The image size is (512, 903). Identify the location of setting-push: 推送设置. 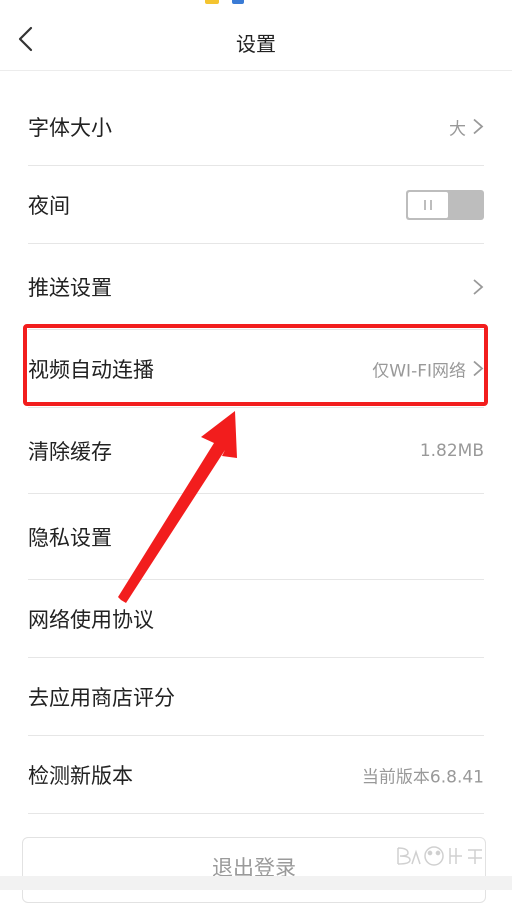
(256, 287).